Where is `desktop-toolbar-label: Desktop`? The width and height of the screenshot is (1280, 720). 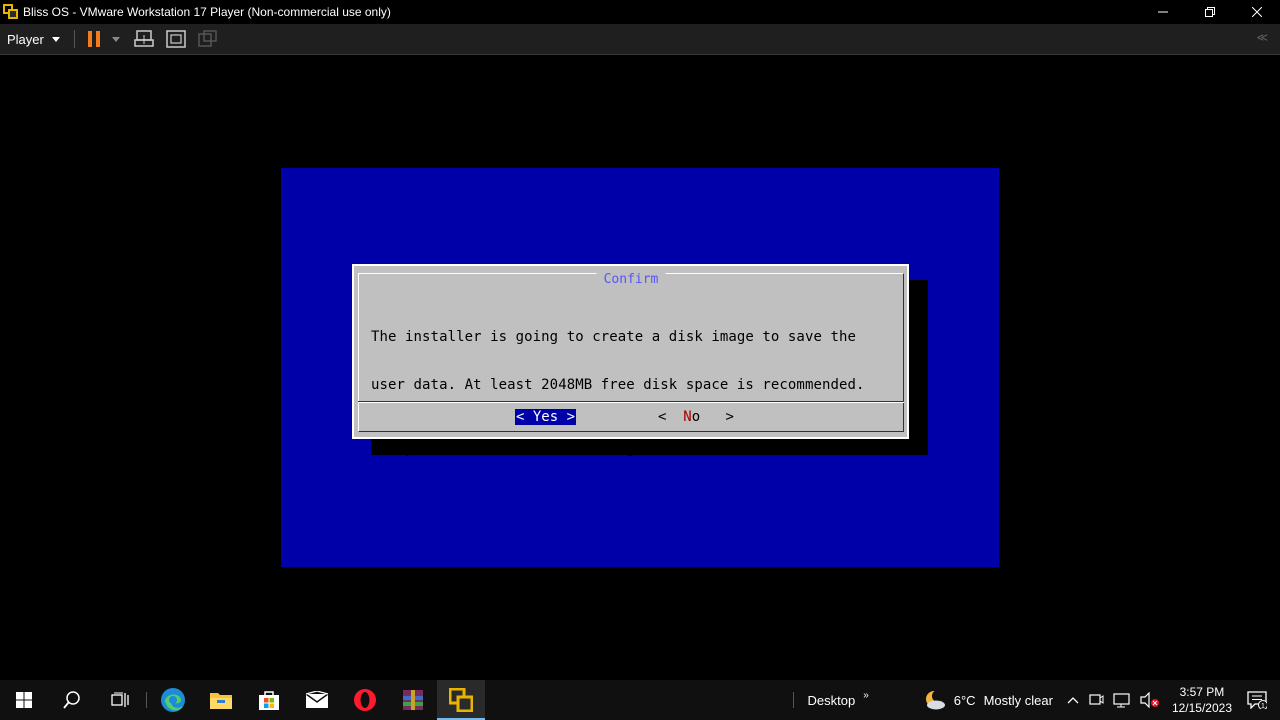 desktop-toolbar-label: Desktop is located at coordinates (831, 700).